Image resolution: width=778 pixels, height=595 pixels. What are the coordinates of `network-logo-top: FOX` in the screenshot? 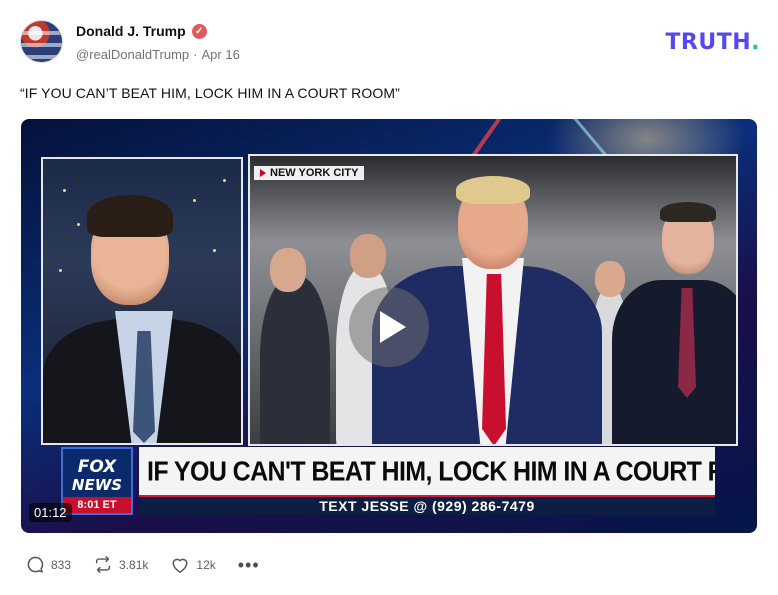 It's located at (97, 467).